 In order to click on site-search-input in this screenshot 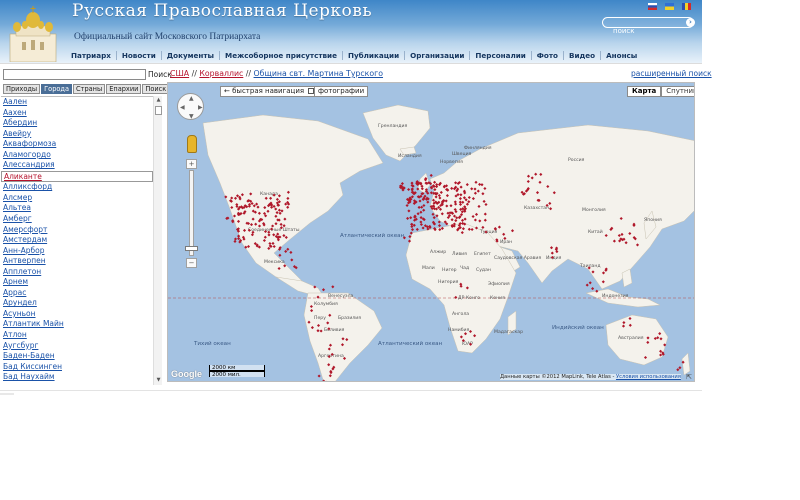, I will do `click(638, 31)`.